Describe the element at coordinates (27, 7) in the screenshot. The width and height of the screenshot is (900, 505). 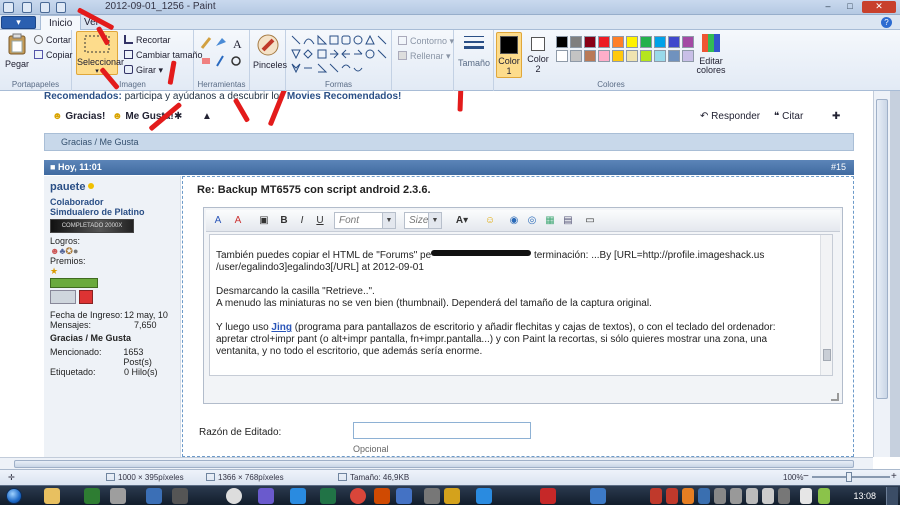
I see `save-quick-icon` at that location.